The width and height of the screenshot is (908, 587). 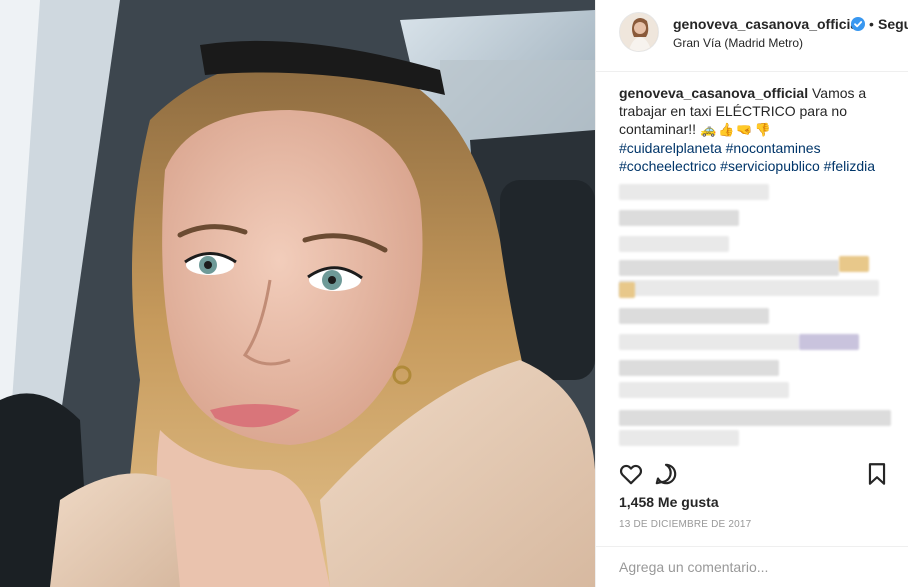 What do you see at coordinates (666, 474) in the screenshot?
I see `comment-icon` at bounding box center [666, 474].